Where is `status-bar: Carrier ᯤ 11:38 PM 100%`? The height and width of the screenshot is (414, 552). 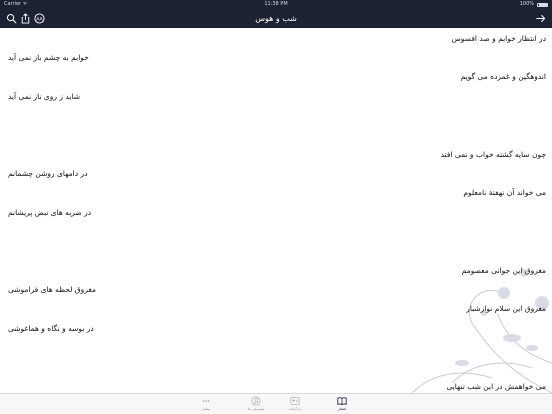 status-bar: Carrier ᯤ 11:38 PM 100% is located at coordinates (276, 4).